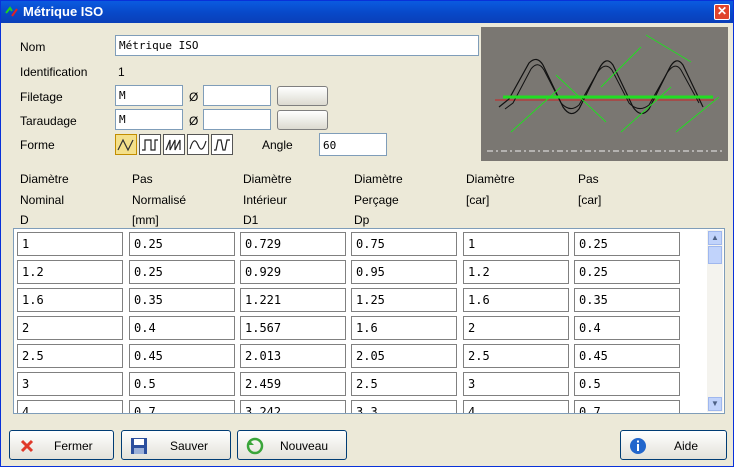  What do you see at coordinates (715, 238) in the screenshot?
I see `scroll-up-icon: ▲` at bounding box center [715, 238].